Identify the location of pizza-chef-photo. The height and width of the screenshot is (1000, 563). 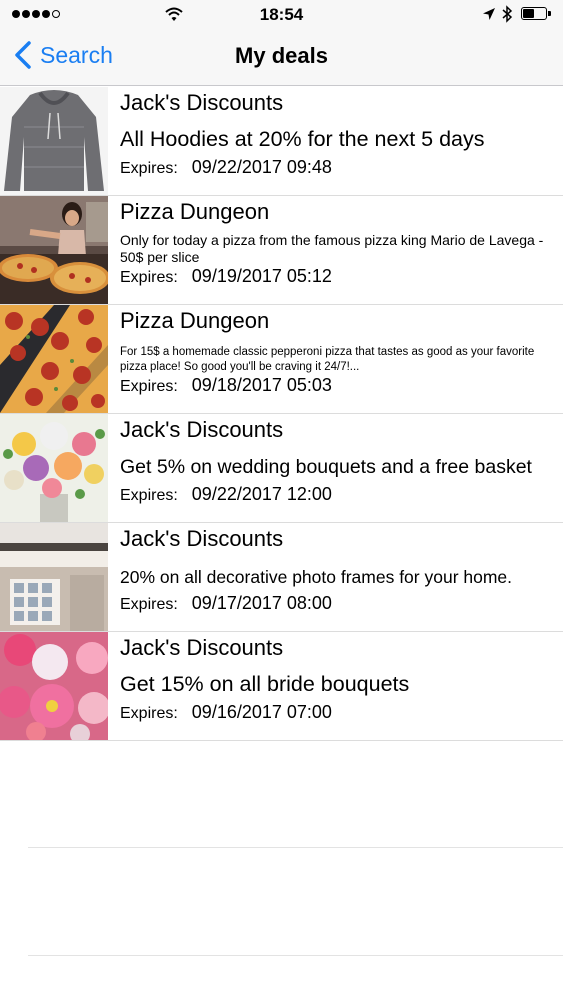
(54, 250).